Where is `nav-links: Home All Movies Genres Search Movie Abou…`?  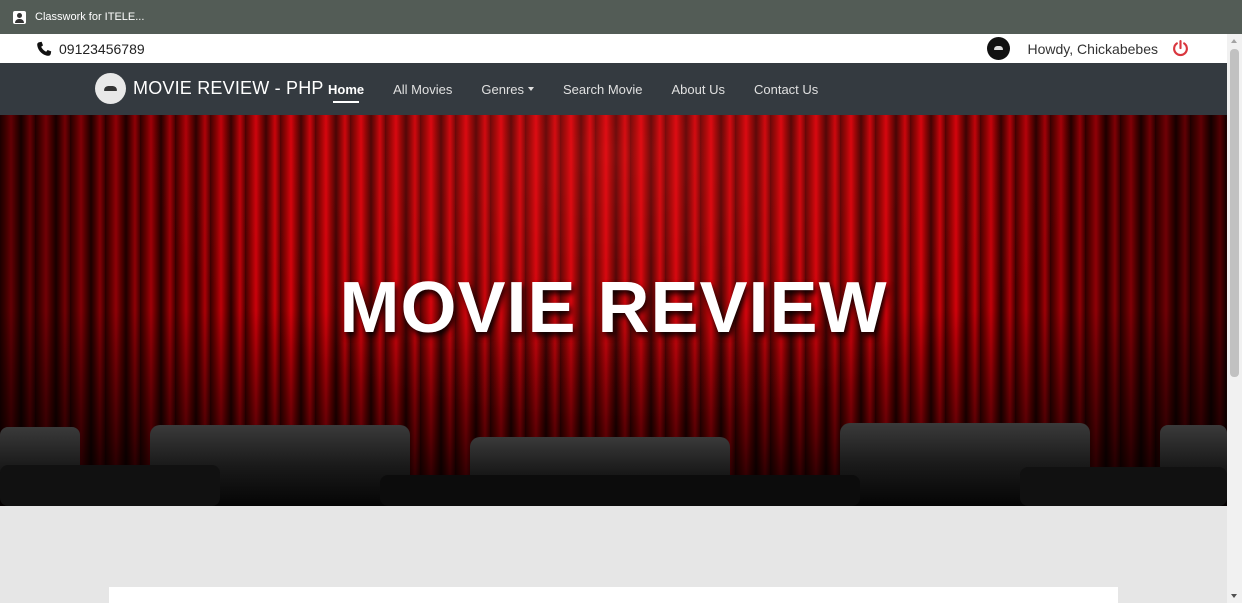 nav-links: Home All Movies Genres Search Movie Abou… is located at coordinates (587, 89).